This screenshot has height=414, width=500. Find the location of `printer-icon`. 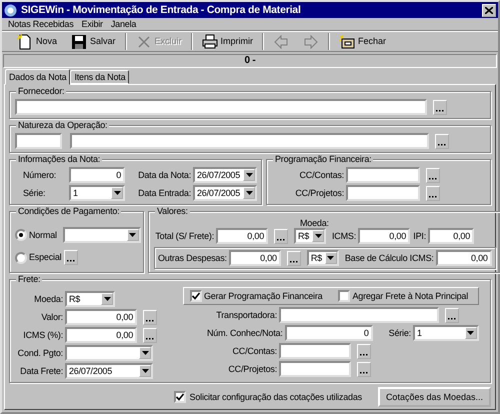

printer-icon is located at coordinates (210, 42).